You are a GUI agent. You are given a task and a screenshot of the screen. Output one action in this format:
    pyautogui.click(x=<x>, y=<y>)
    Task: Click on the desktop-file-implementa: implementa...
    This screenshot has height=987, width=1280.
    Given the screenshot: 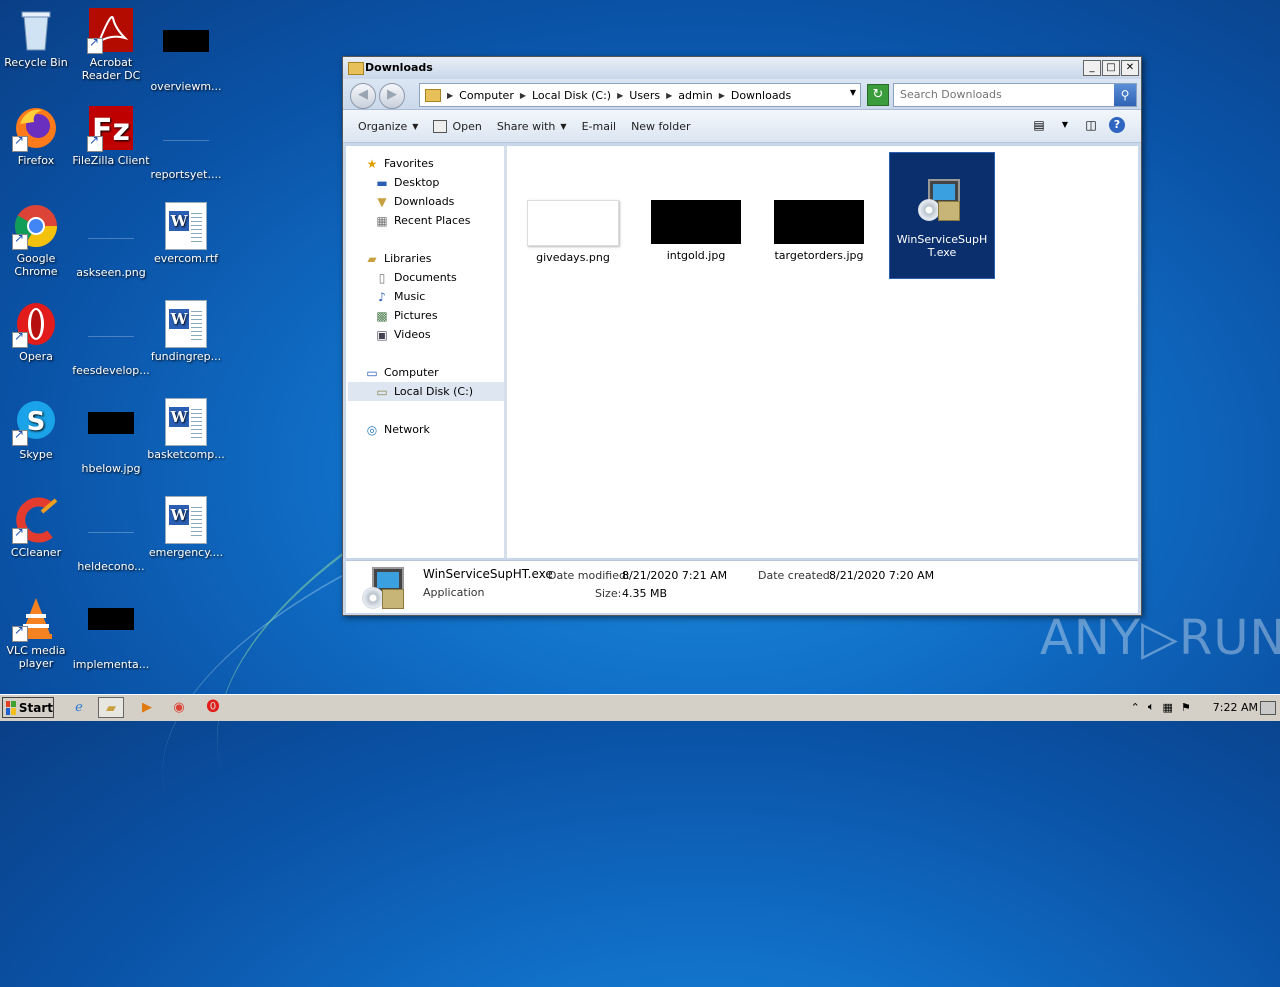 What is the action you would take?
    pyautogui.click(x=111, y=632)
    